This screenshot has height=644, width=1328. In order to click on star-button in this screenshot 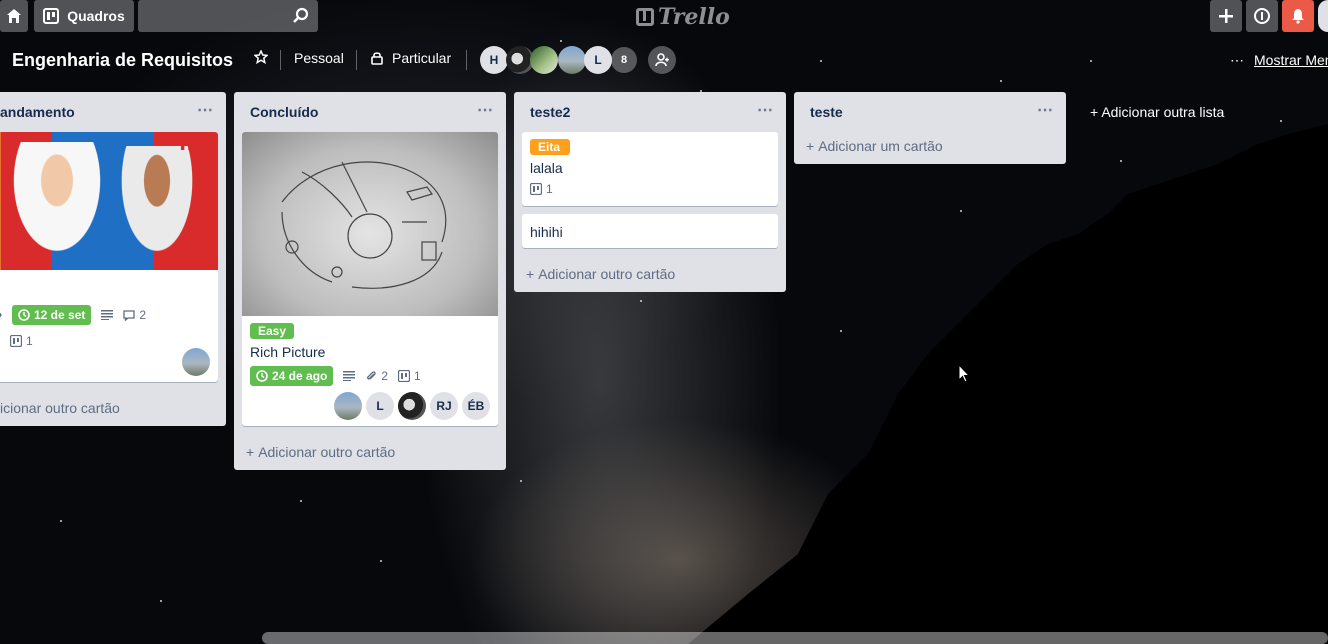, I will do `click(261, 57)`.